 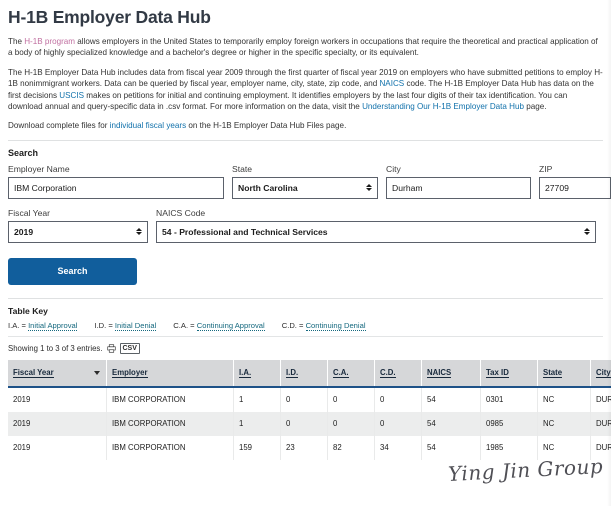 What do you see at coordinates (393, 168) in the screenshot?
I see `city-label: City` at bounding box center [393, 168].